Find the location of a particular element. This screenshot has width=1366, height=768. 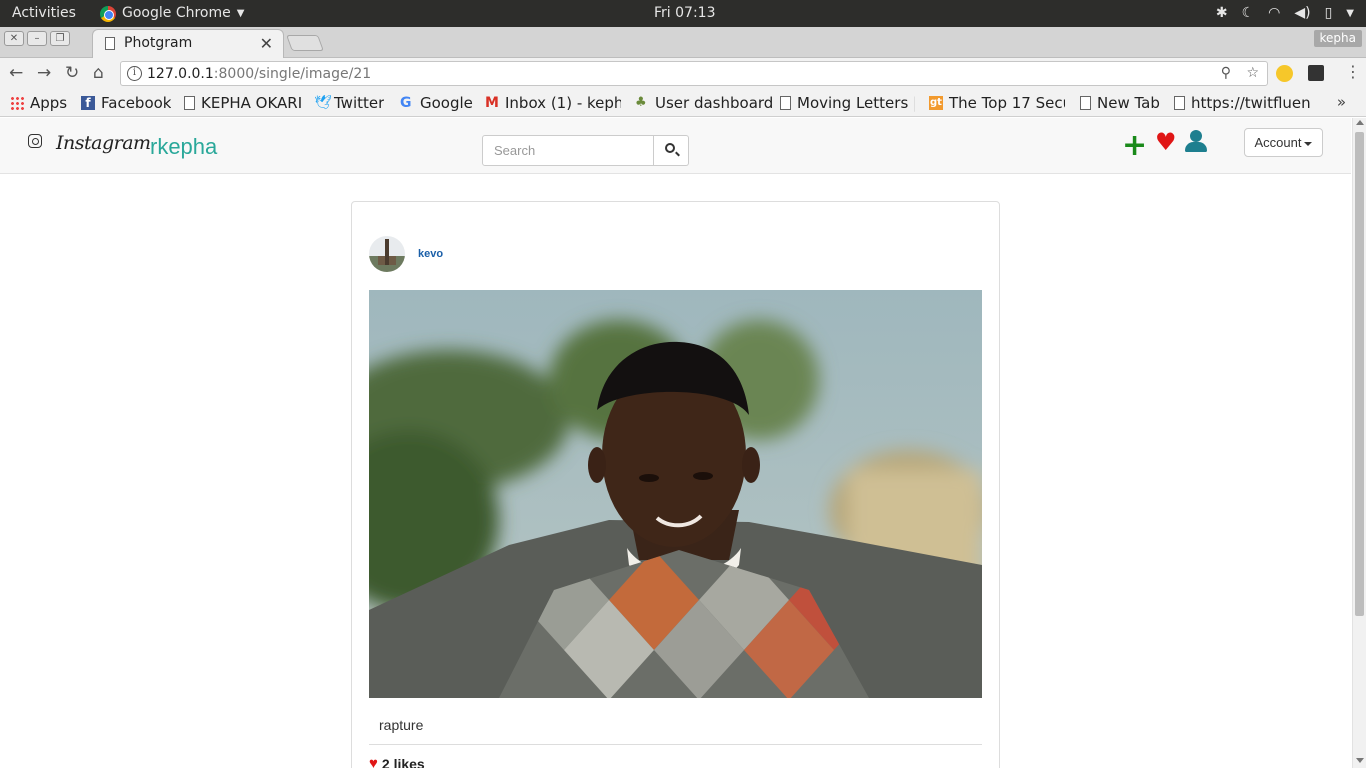

app-menu-label: Google Chrome is located at coordinates (176, 13).